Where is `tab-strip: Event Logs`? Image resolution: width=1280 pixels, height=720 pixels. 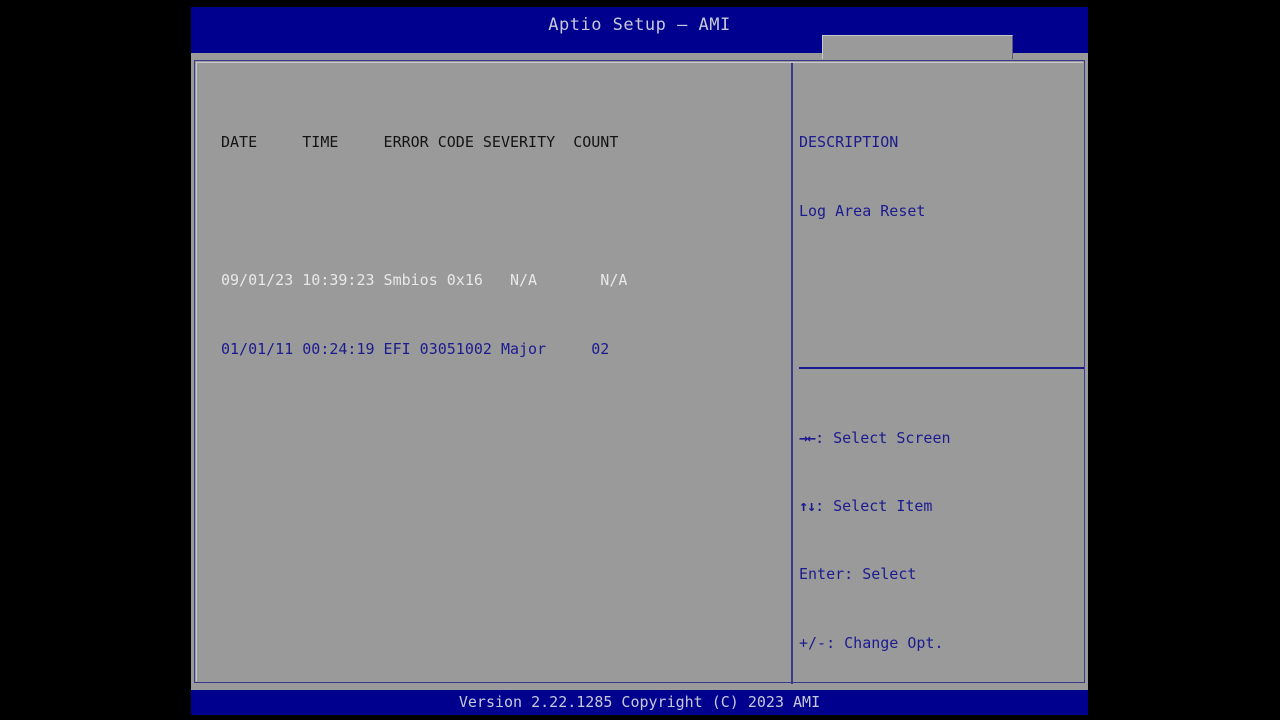
tab-strip: Event Logs is located at coordinates (639, 58).